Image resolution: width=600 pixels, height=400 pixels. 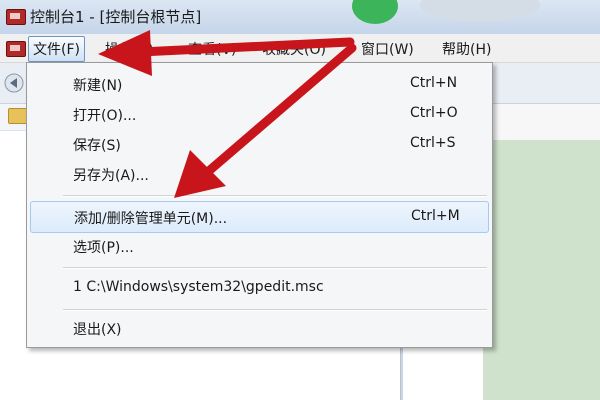 What do you see at coordinates (375, 12) in the screenshot?
I see `blurred-green-button` at bounding box center [375, 12].